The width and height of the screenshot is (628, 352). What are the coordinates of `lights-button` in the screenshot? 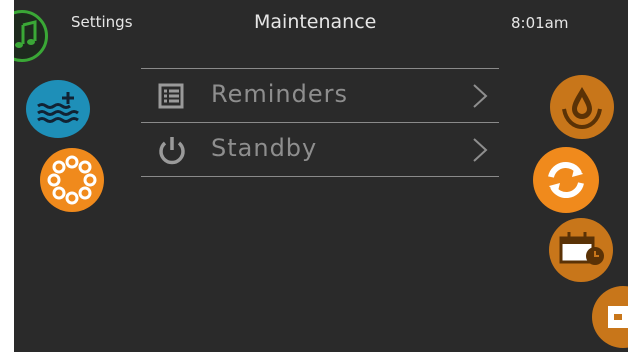 It's located at (72, 180).